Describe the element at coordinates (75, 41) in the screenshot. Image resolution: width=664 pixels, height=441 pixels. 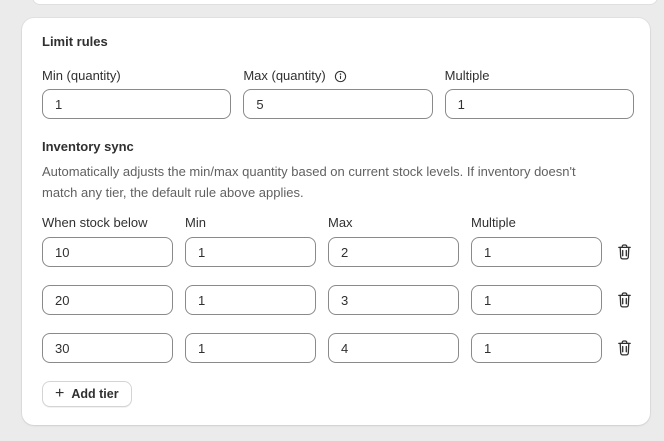
I see `limit-rules-title: Limit rules` at that location.